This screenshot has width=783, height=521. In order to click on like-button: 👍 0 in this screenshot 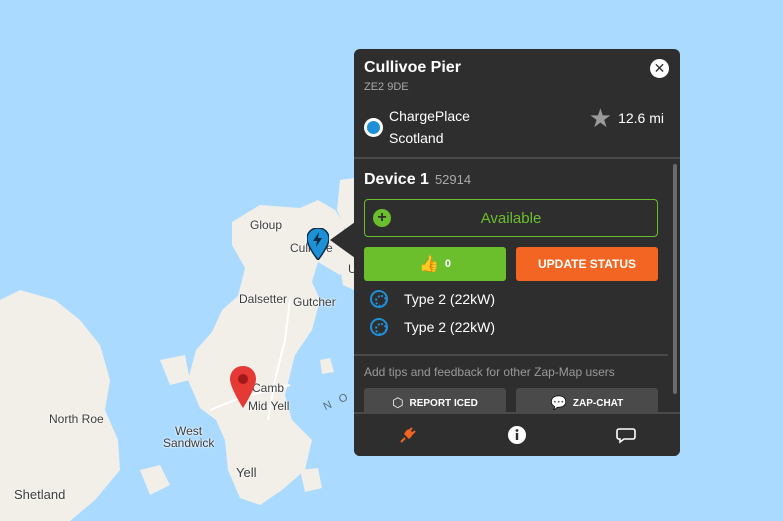, I will do `click(435, 264)`.